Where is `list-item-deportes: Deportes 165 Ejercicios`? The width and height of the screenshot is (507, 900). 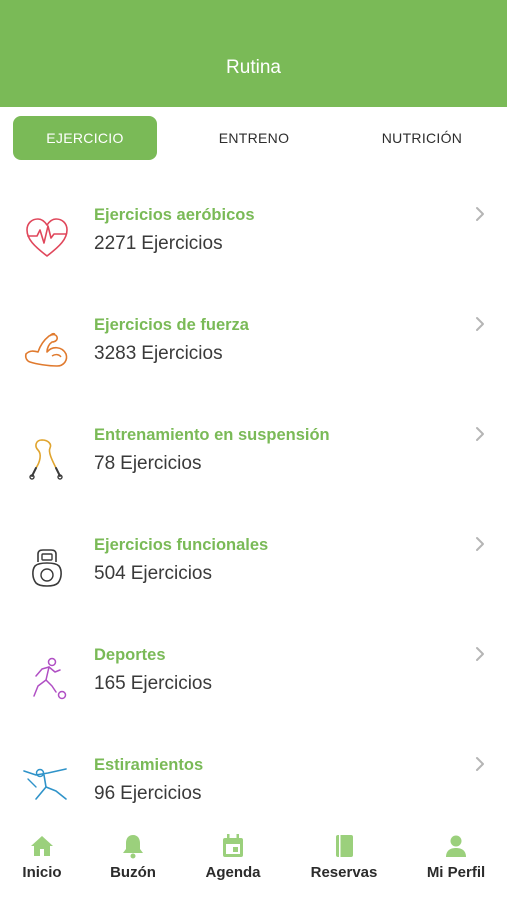 list-item-deportes: Deportes 165 Ejercicios is located at coordinates (253, 666).